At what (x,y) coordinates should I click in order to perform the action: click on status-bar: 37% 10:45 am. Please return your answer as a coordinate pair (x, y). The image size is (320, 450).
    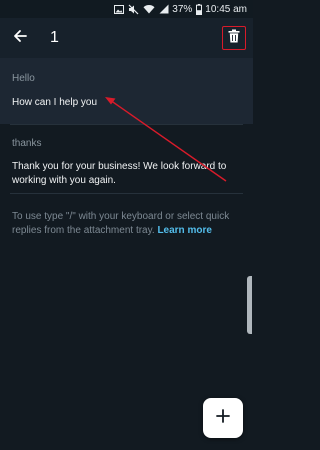
    Looking at the image, I should click on (126, 9).